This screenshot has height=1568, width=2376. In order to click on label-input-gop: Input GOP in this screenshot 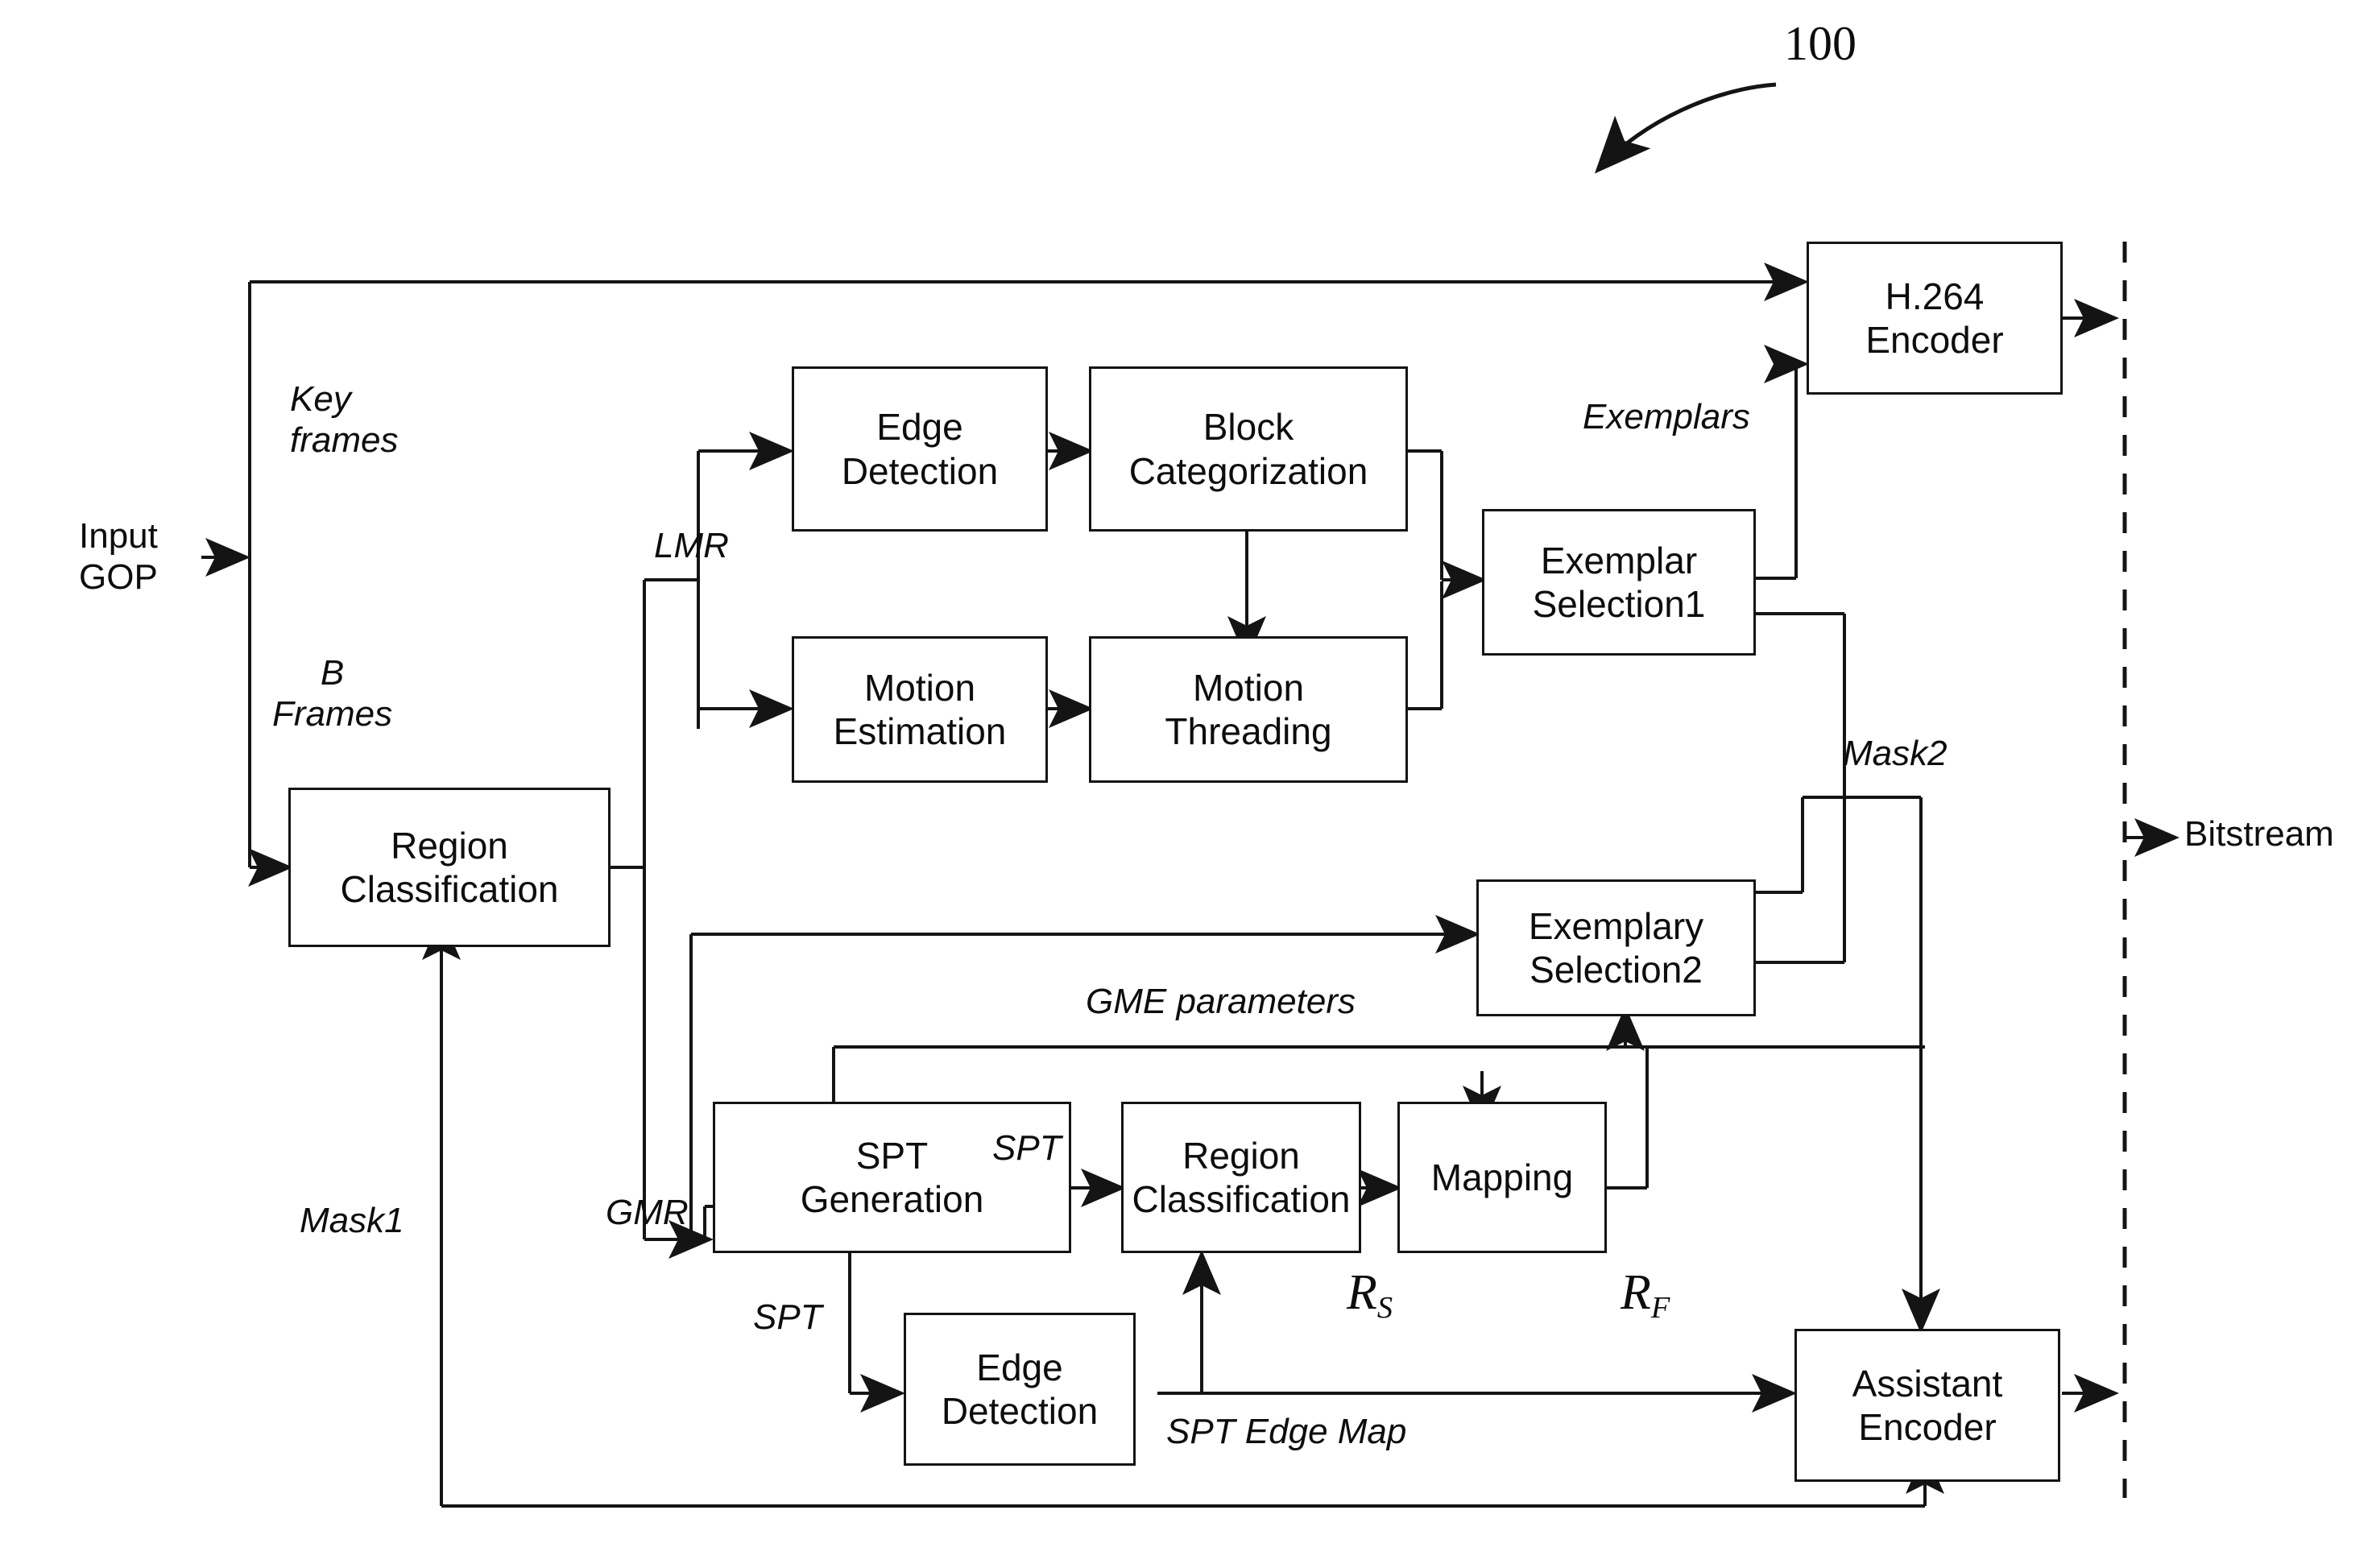, I will do `click(118, 557)`.